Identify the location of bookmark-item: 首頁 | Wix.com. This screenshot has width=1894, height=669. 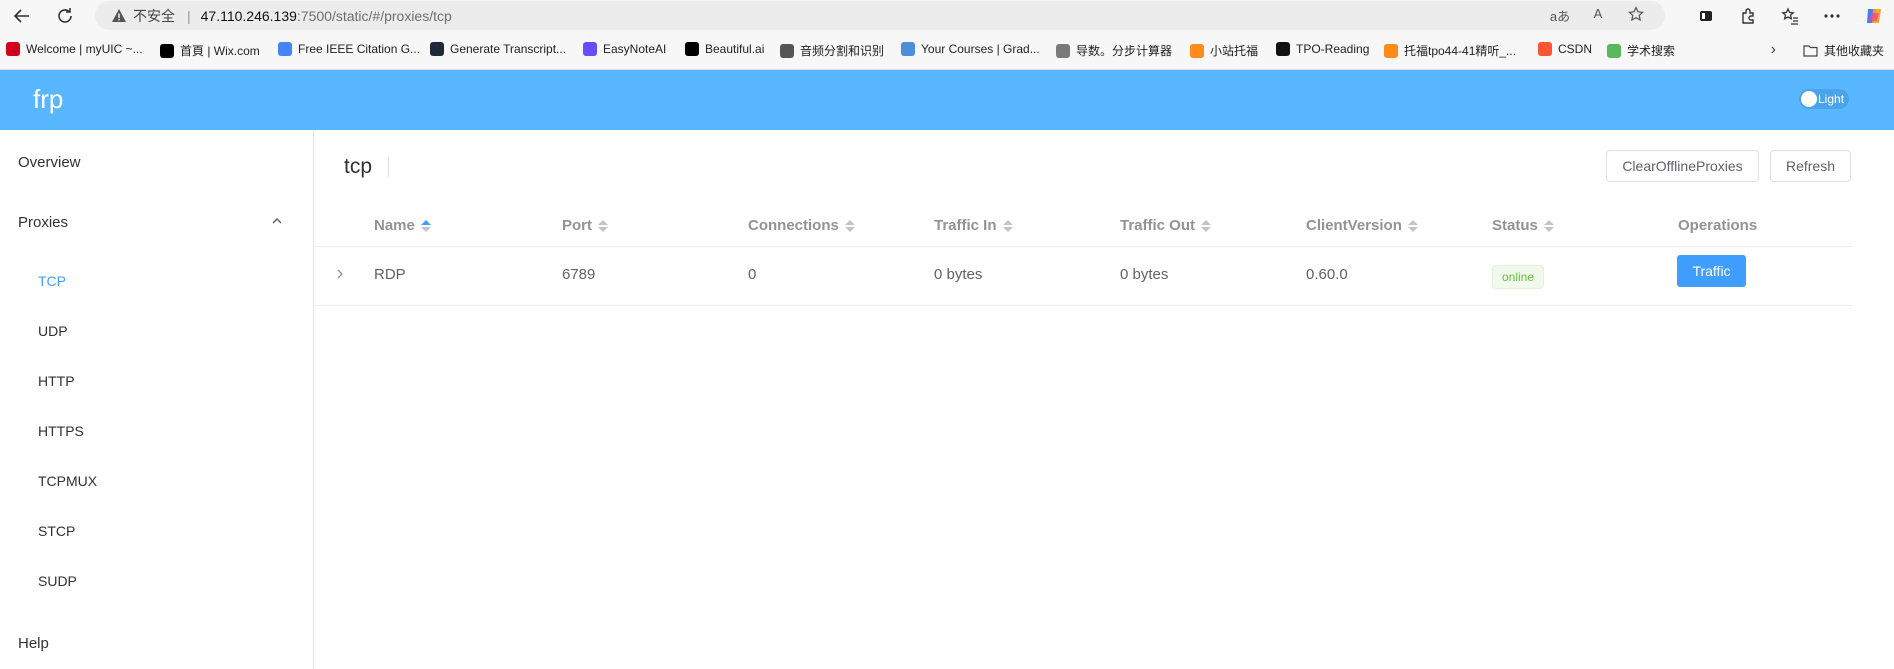
(210, 50).